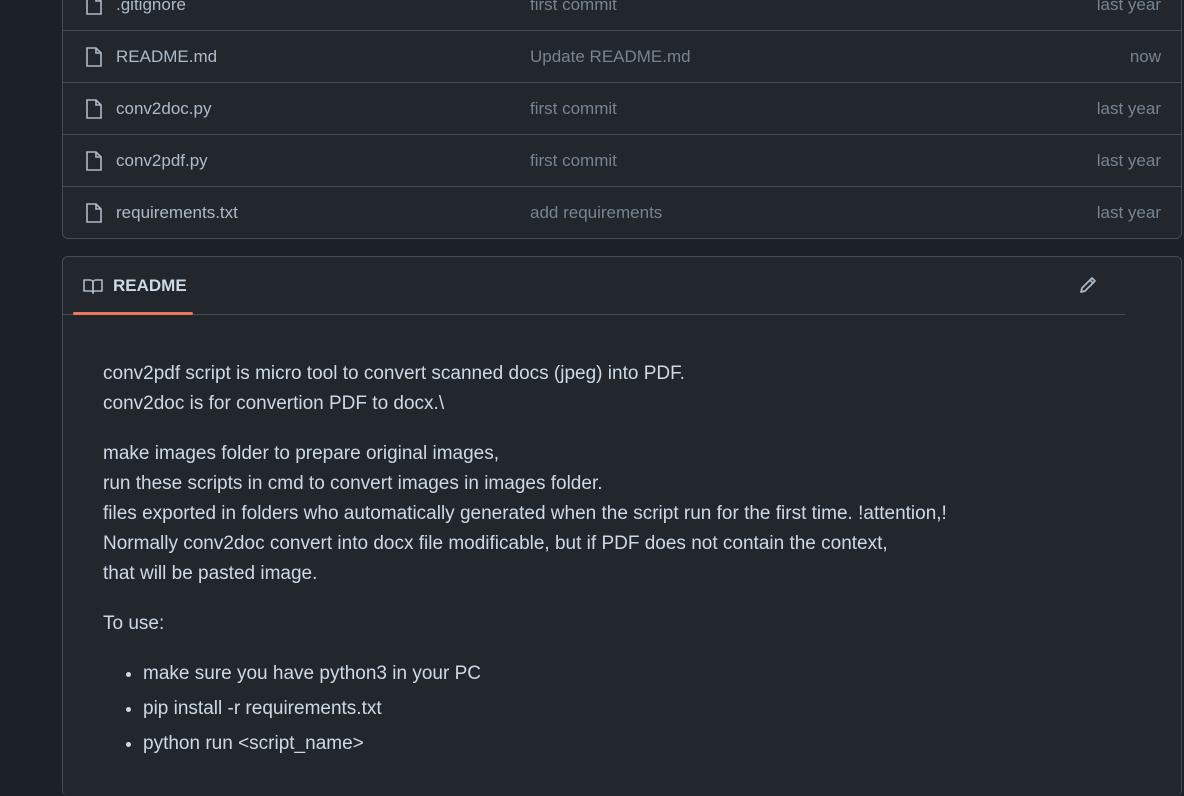  I want to click on readme-title: README, so click(150, 285).